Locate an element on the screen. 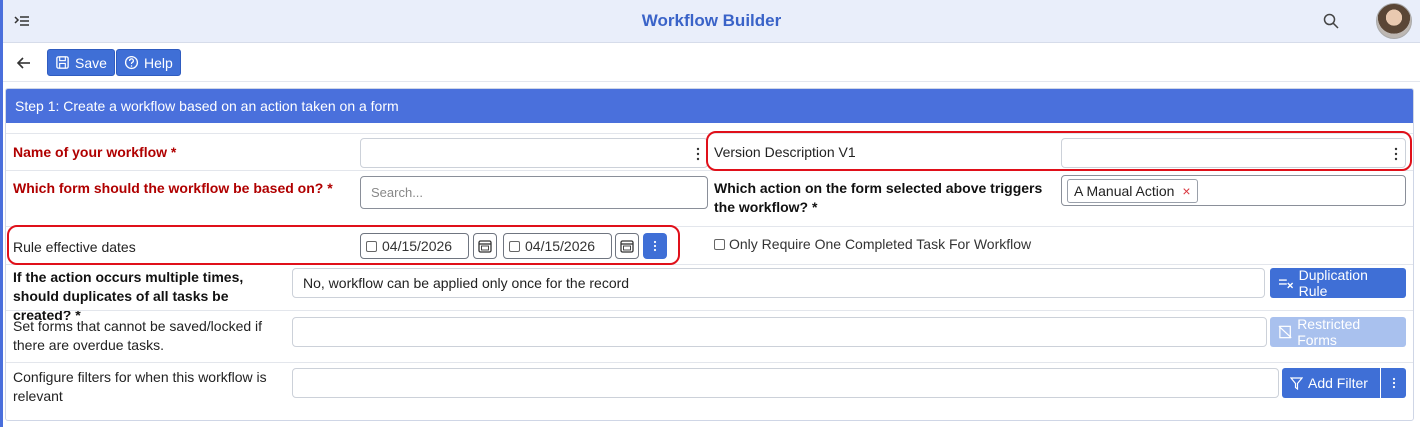 The height and width of the screenshot is (427, 1420). trigger-action-chip: A Manual Action × is located at coordinates (1132, 190).